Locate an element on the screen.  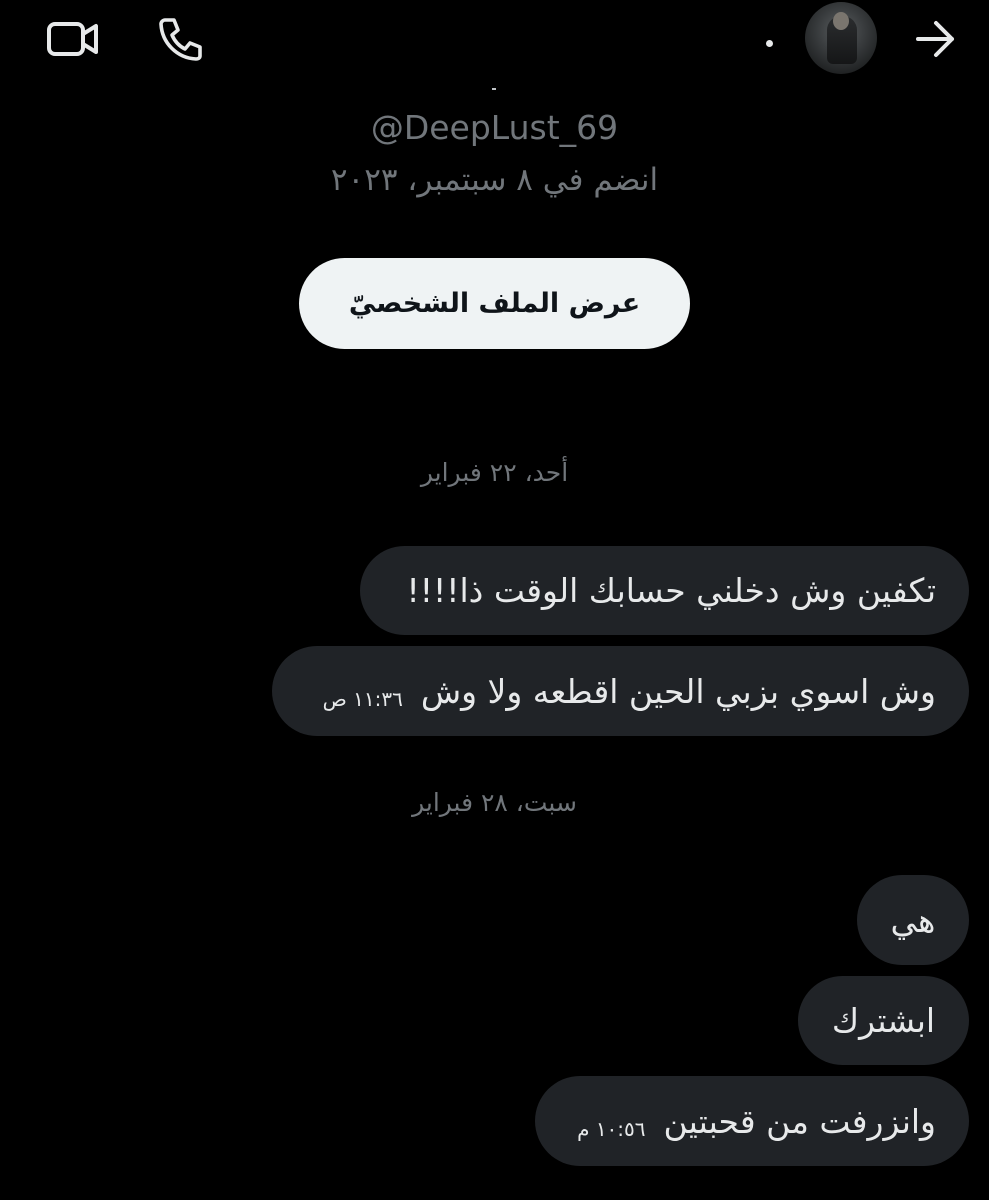
message-bubble: وانزرفت من قحبتين ١٠:٥٦ م is located at coordinates (752, 1121).